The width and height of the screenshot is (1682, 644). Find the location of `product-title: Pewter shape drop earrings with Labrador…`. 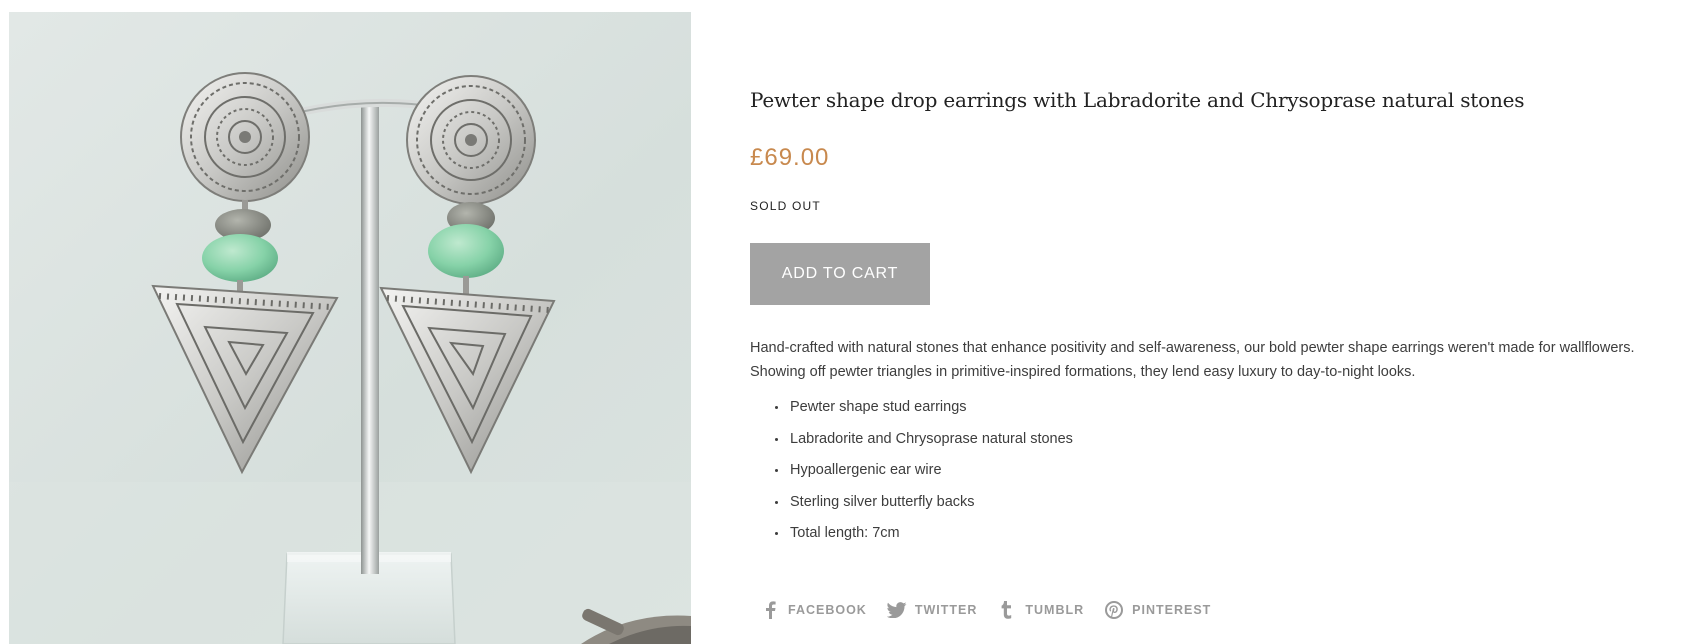

product-title: Pewter shape drop earrings with Labrador… is located at coordinates (1137, 100).